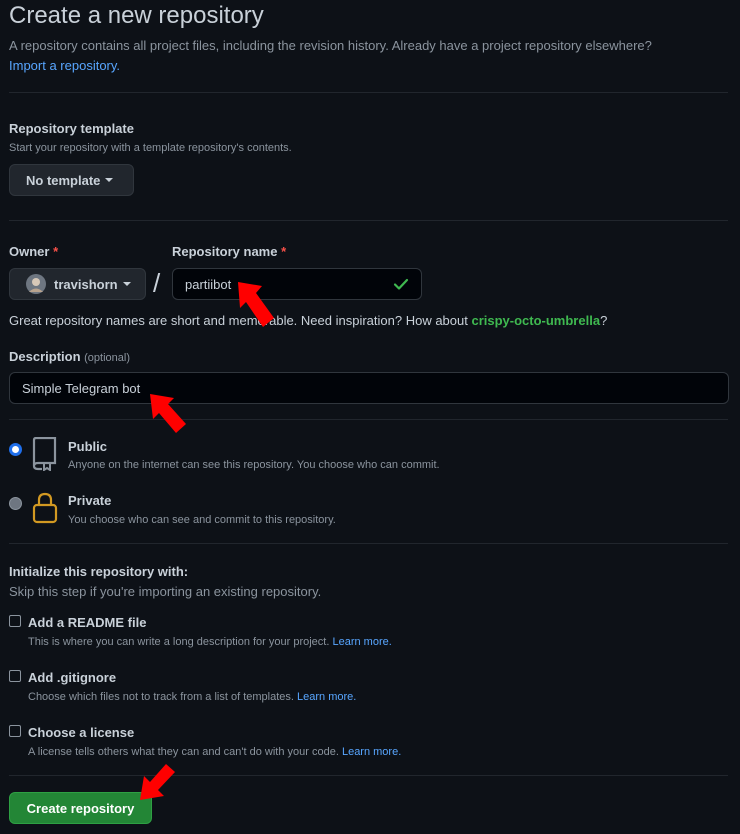  What do you see at coordinates (326, 697) in the screenshot?
I see `gitignore-learn-more-link: Learn more.` at bounding box center [326, 697].